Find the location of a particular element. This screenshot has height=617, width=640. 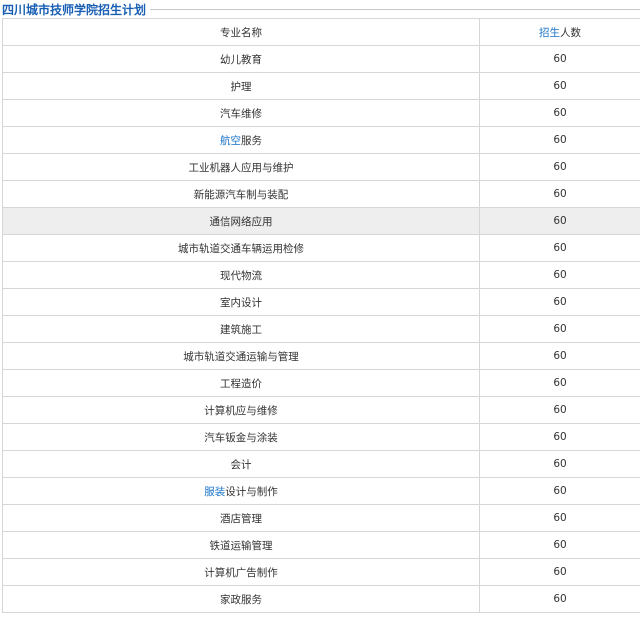

major-name-cell: 城市轨道交通车辆运用检修 is located at coordinates (241, 248).